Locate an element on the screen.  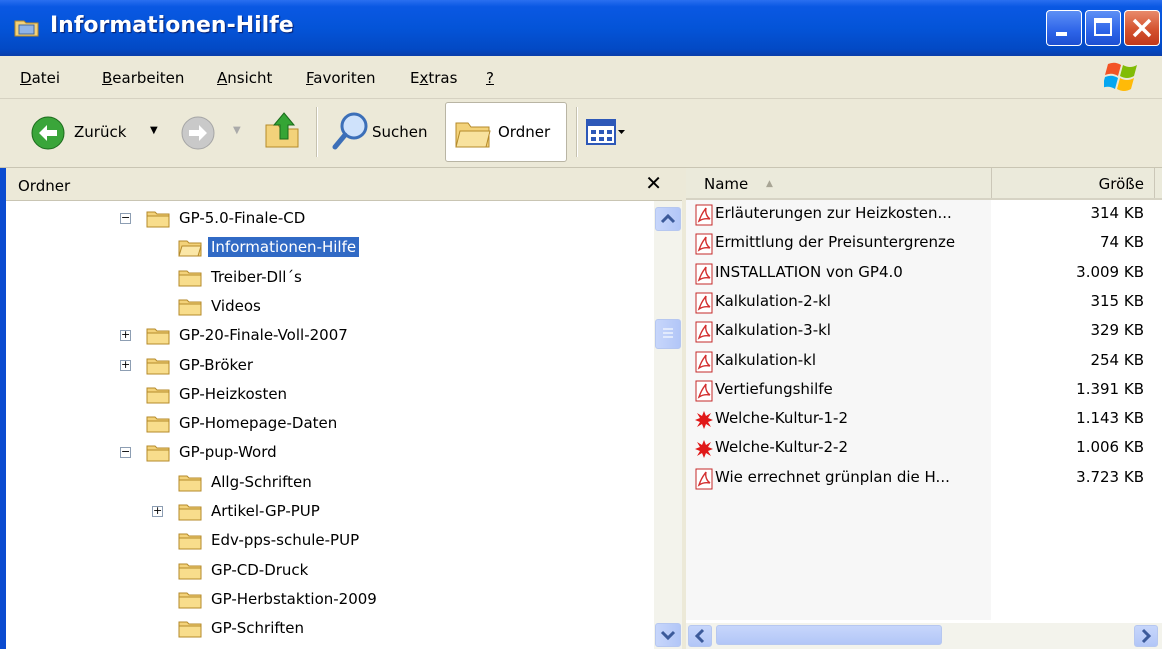
menu-bearbeiten-rest: earbeiten is located at coordinates (148, 78).